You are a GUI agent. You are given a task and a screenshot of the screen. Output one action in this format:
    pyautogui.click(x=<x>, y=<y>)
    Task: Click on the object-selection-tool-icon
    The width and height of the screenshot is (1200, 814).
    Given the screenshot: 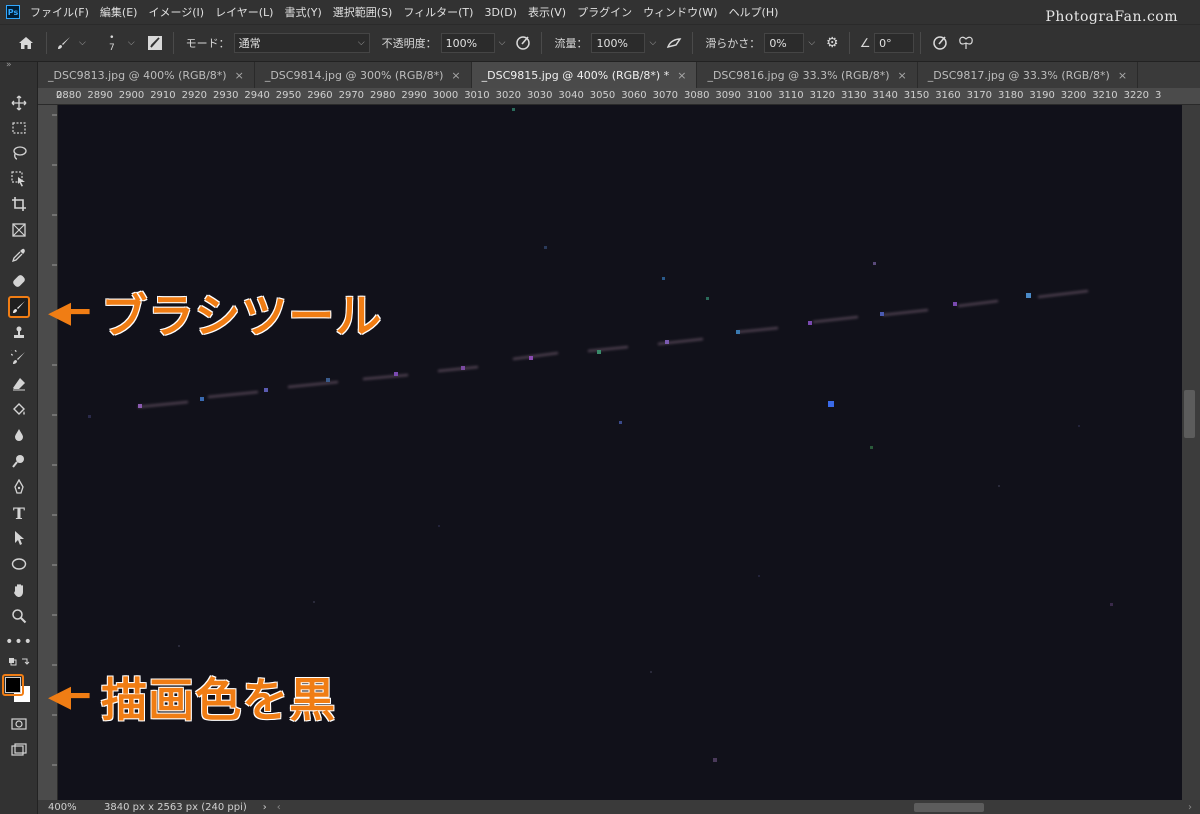 What is the action you would take?
    pyautogui.click(x=19, y=179)
    